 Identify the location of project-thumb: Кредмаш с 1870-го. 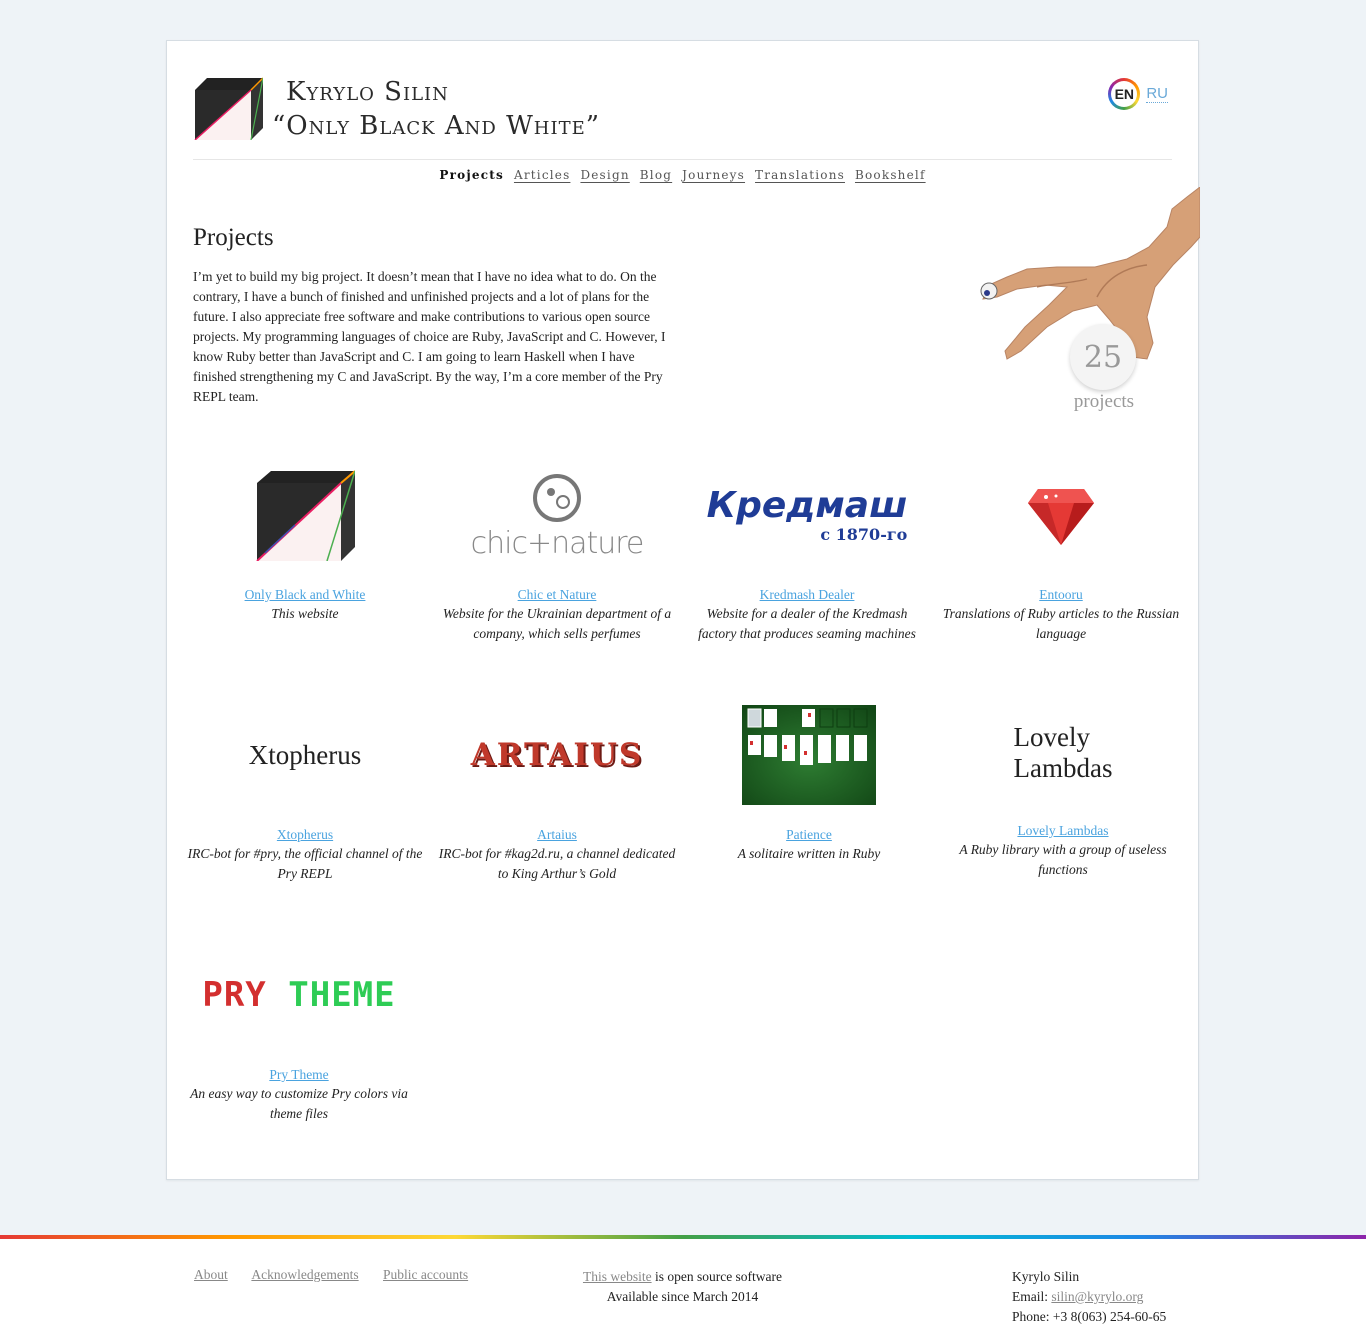
(807, 515).